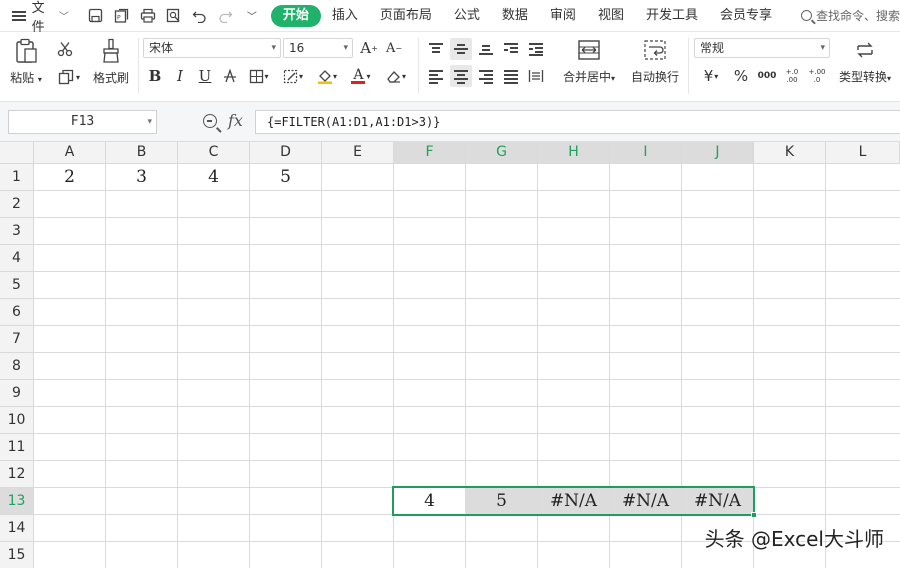 The height and width of the screenshot is (568, 900). I want to click on underline-button: U, so click(205, 76).